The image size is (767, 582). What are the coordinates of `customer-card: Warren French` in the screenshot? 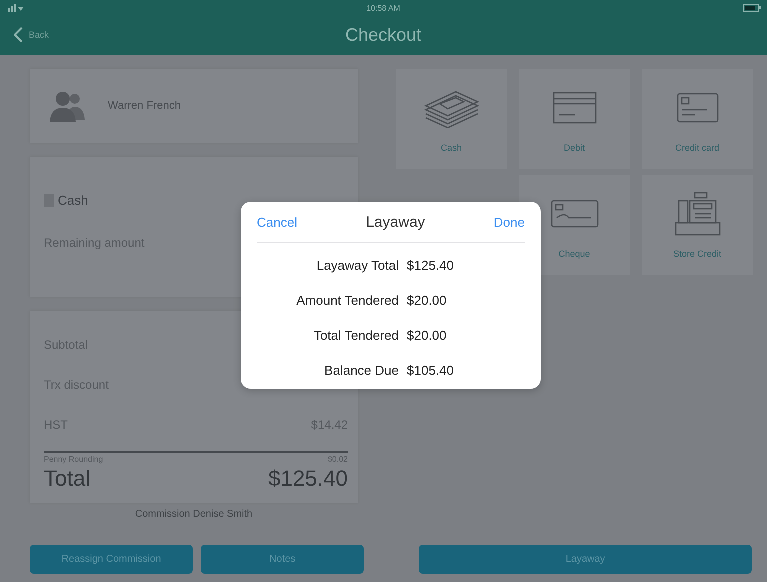 It's located at (194, 106).